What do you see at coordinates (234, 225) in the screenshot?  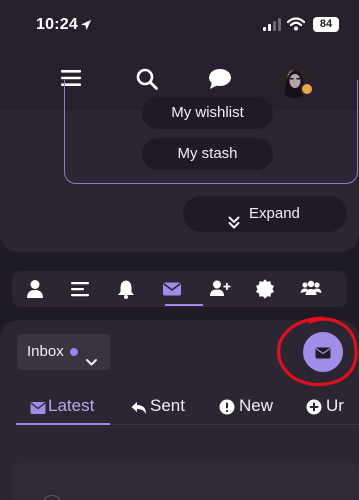 I see `double-chevron-down-icon` at bounding box center [234, 225].